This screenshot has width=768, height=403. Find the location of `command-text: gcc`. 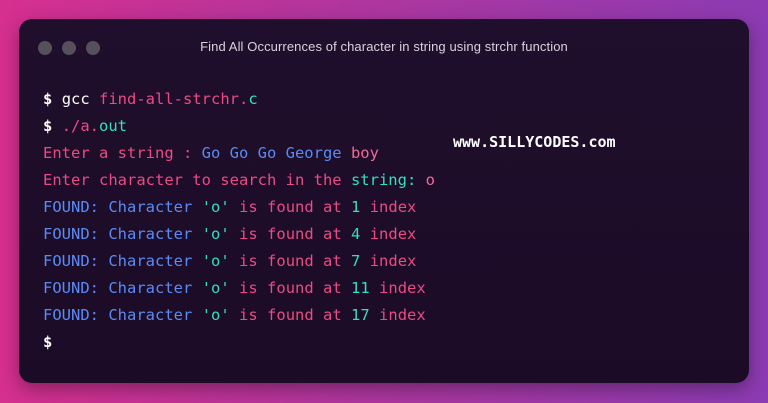

command-text: gcc is located at coordinates (80, 99).